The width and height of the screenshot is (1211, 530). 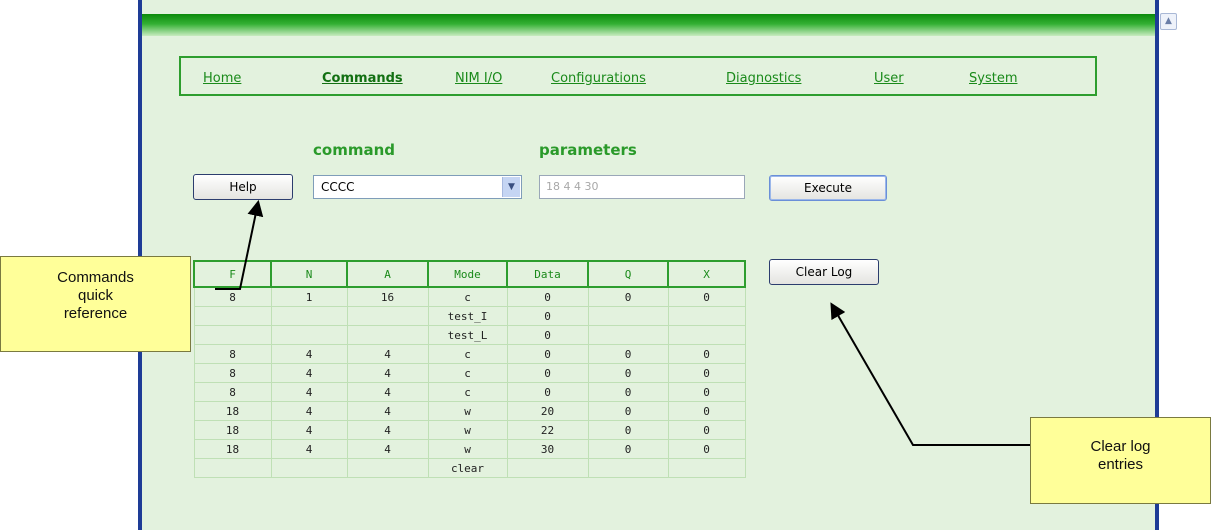 I want to click on scroll-up-icon: ▲, so click(x=1168, y=21).